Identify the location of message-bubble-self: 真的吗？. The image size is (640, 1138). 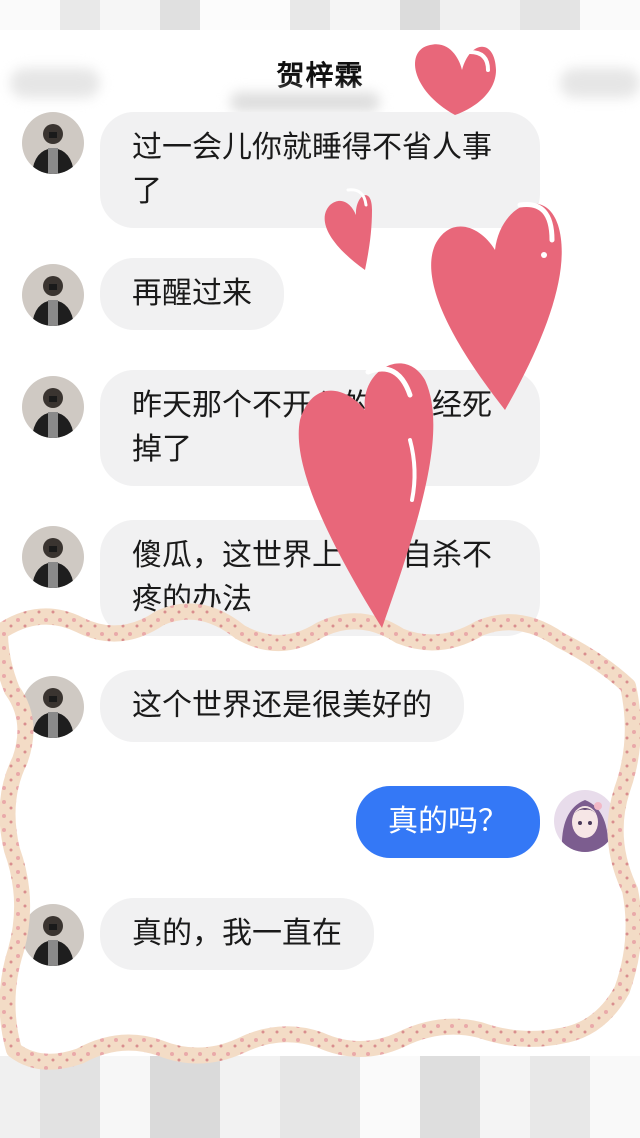
(448, 822).